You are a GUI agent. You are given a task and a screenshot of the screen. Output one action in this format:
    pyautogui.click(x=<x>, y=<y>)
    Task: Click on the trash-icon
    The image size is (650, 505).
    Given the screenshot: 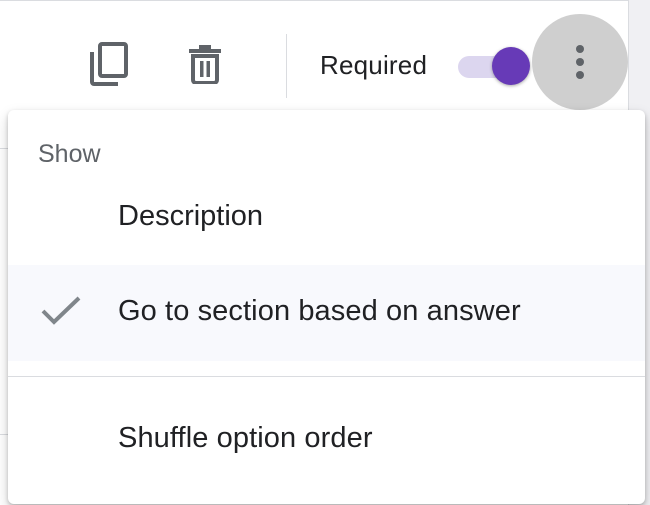 What is the action you would take?
    pyautogui.click(x=205, y=64)
    